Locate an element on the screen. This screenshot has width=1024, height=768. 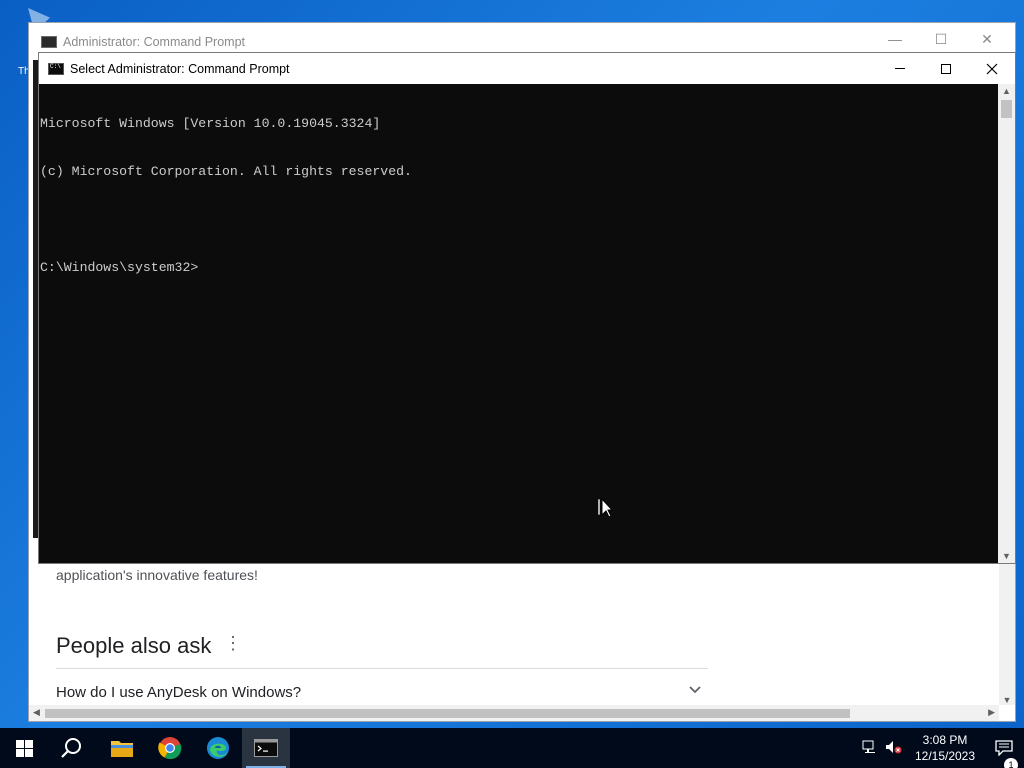
edge-icon is located at coordinates (218, 748).